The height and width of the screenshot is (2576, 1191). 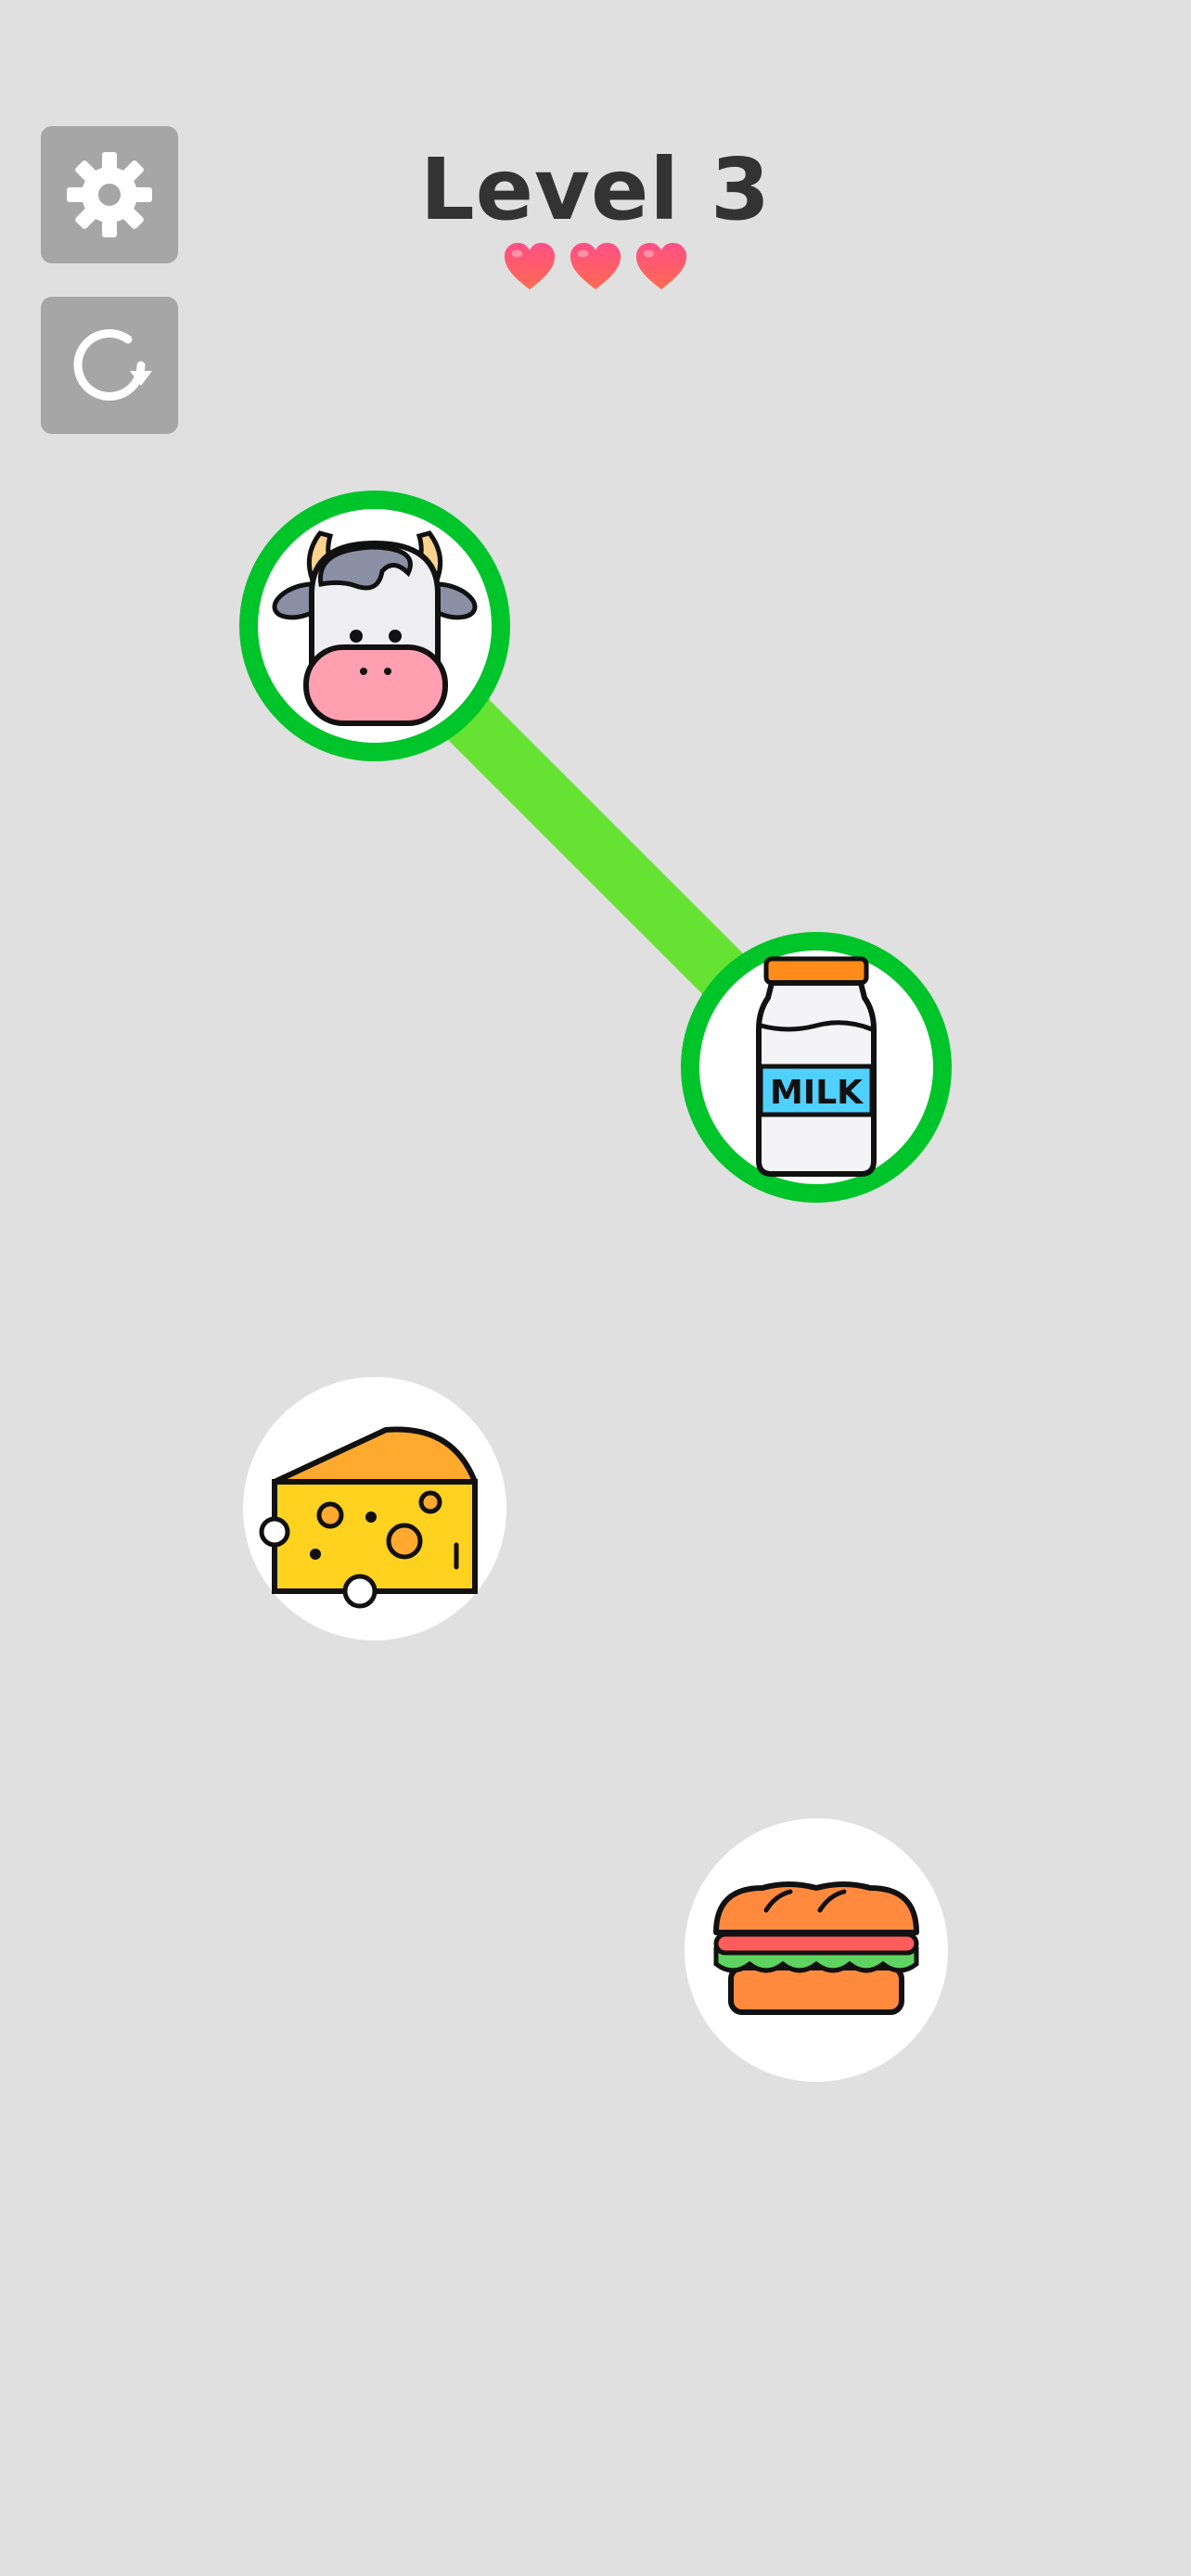 I want to click on cheese-node, so click(x=374, y=1508).